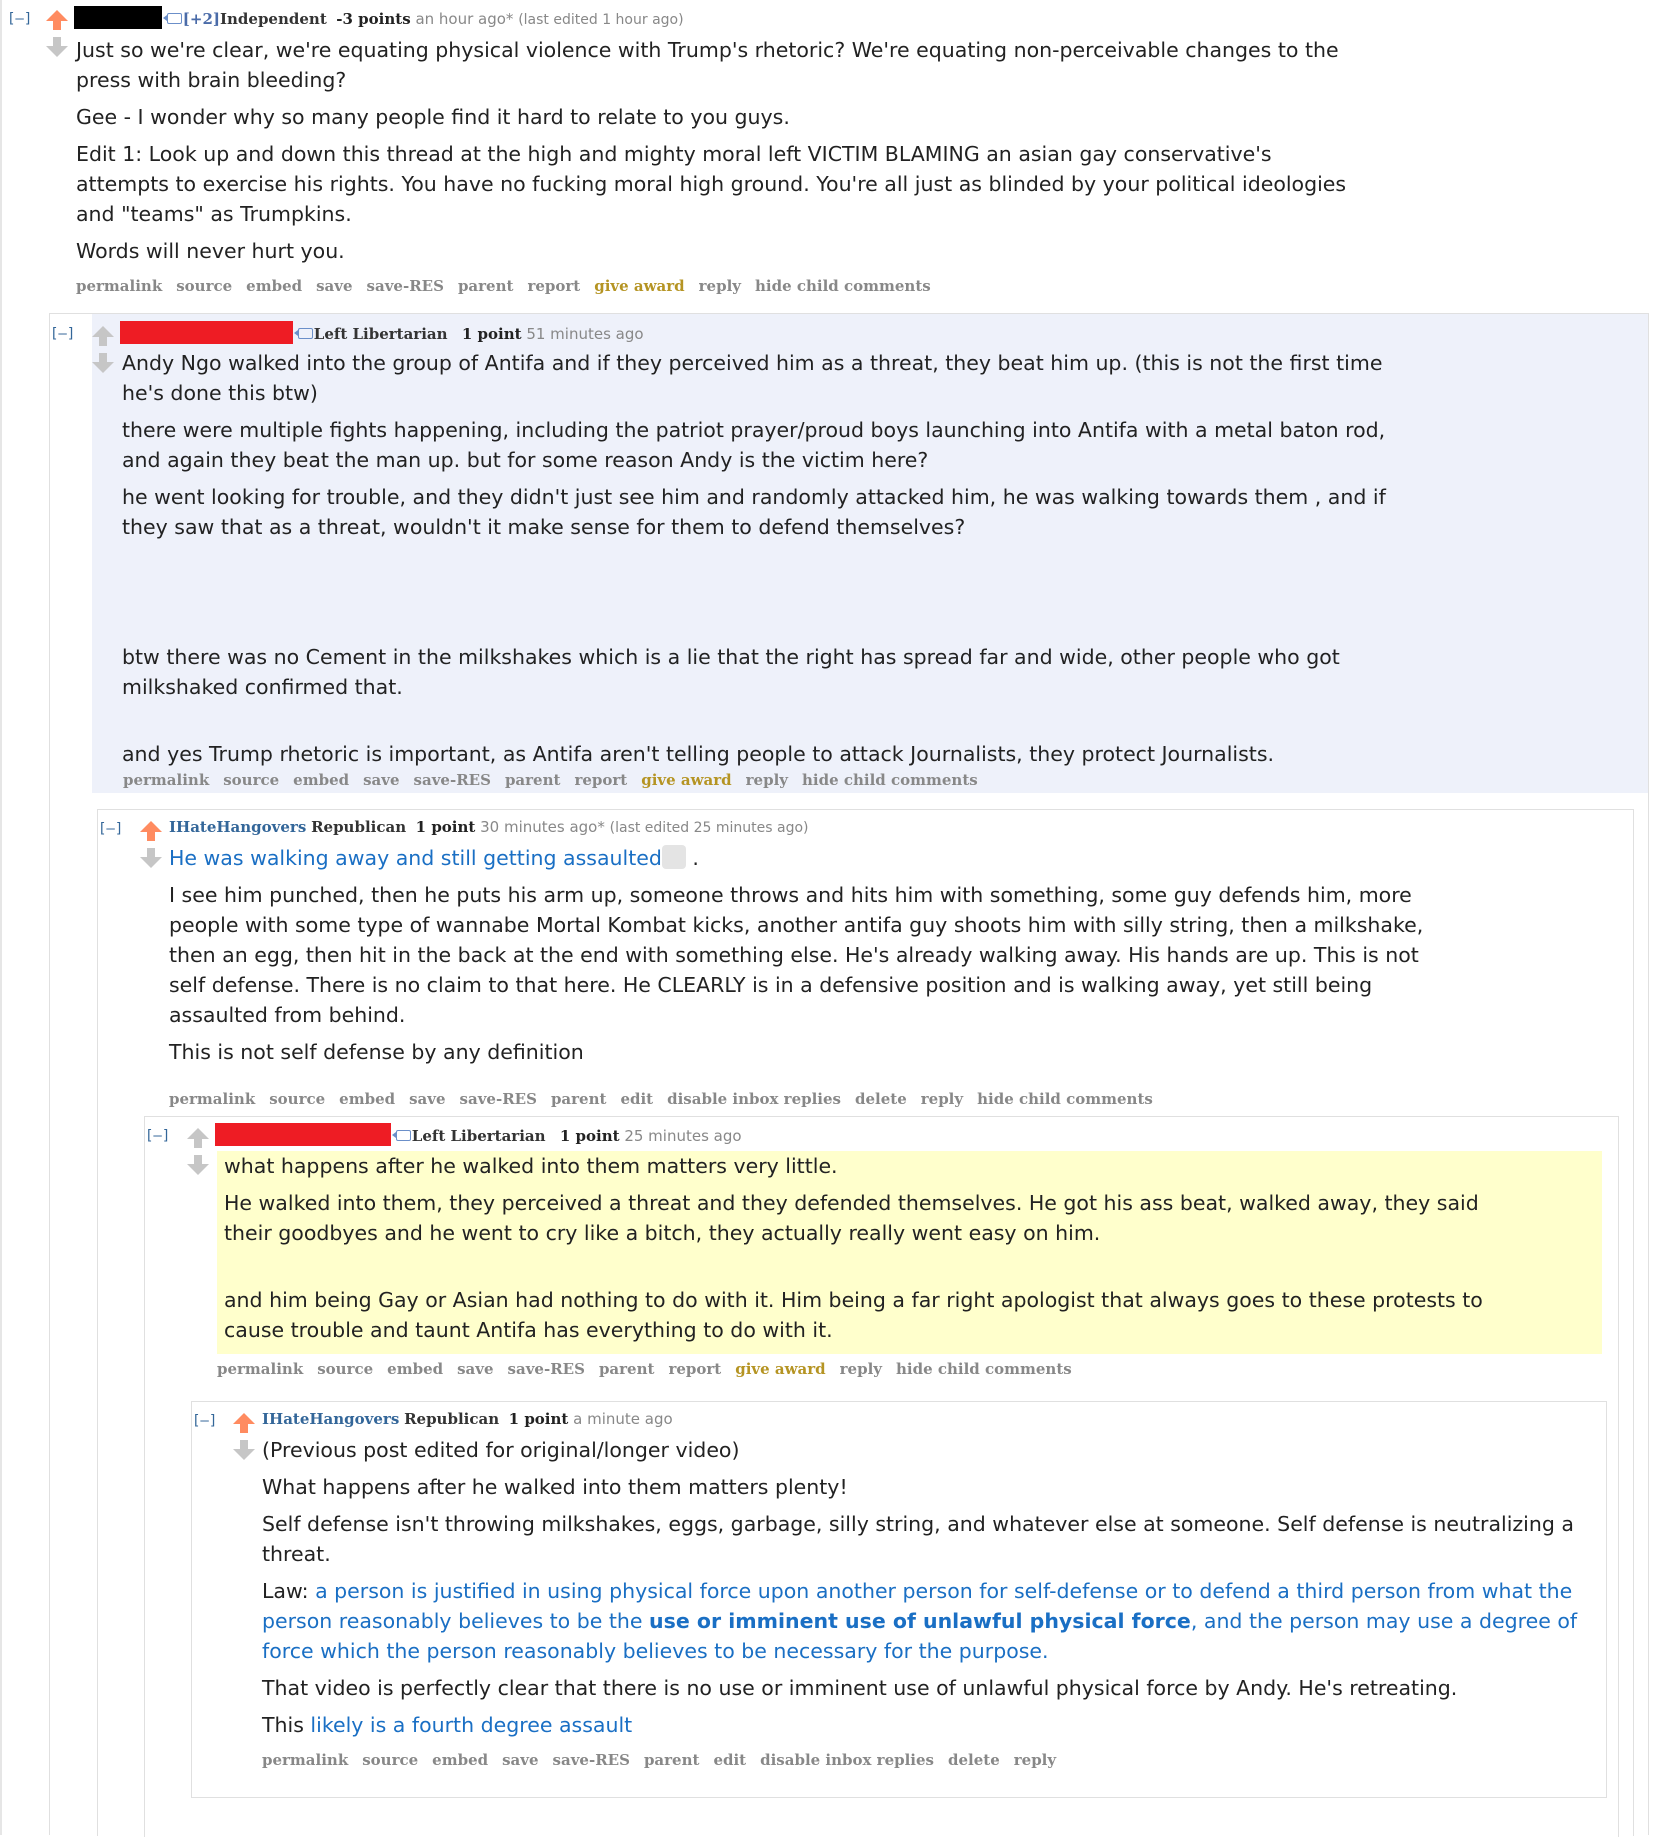 The height and width of the screenshot is (1837, 1656). What do you see at coordinates (201, 19) in the screenshot?
I see `flair-prefix: [+2]` at bounding box center [201, 19].